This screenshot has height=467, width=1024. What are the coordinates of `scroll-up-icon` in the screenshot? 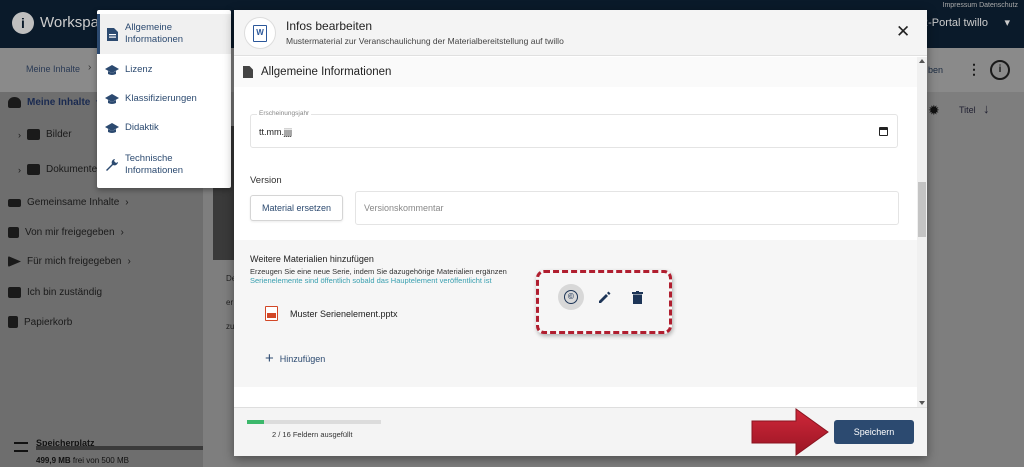 It's located at (922, 61).